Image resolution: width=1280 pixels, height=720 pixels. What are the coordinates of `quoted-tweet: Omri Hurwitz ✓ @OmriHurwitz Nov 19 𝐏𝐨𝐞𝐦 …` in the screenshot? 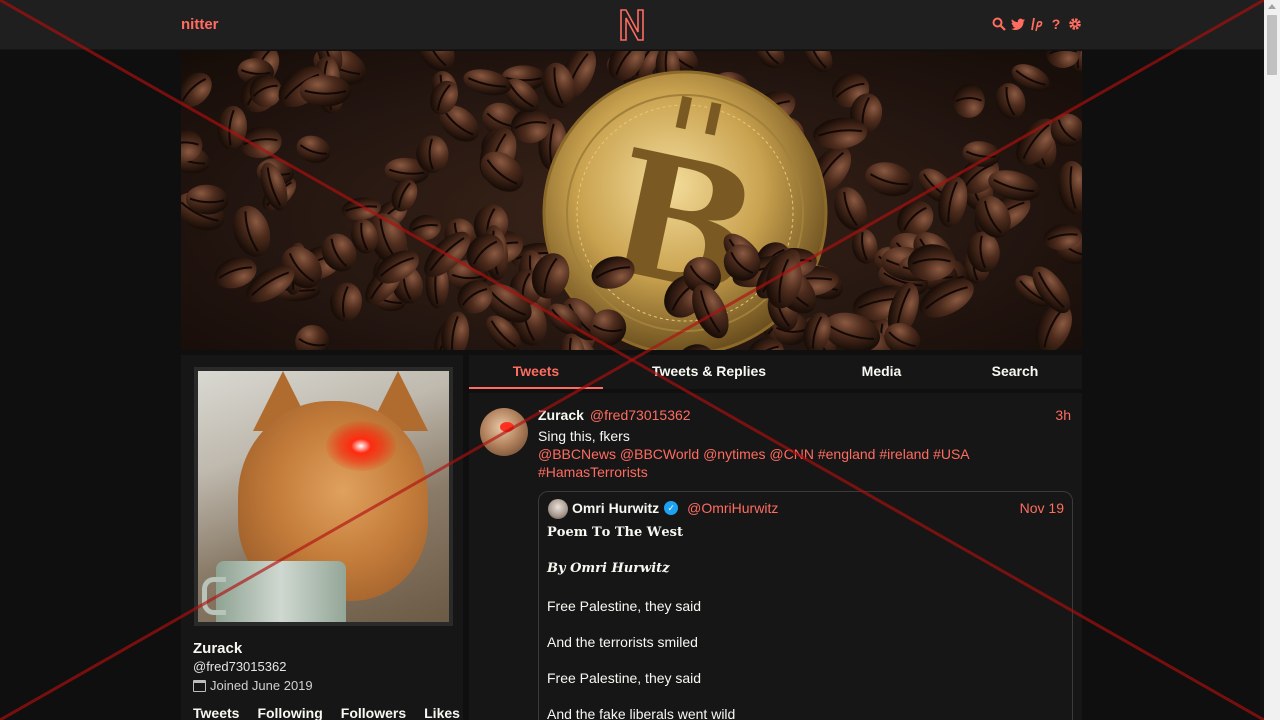 It's located at (805, 605).